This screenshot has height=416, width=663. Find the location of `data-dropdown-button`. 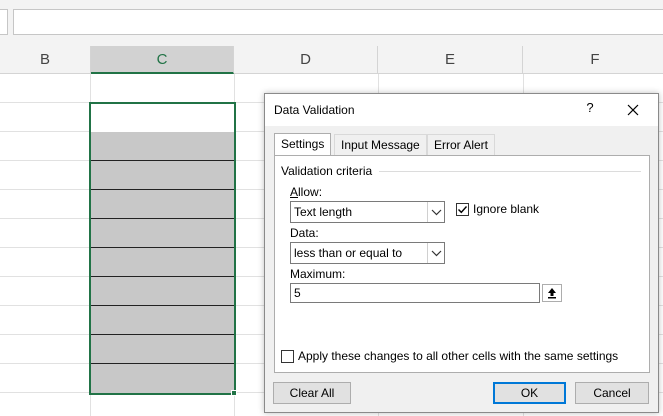

data-dropdown-button is located at coordinates (435, 253).